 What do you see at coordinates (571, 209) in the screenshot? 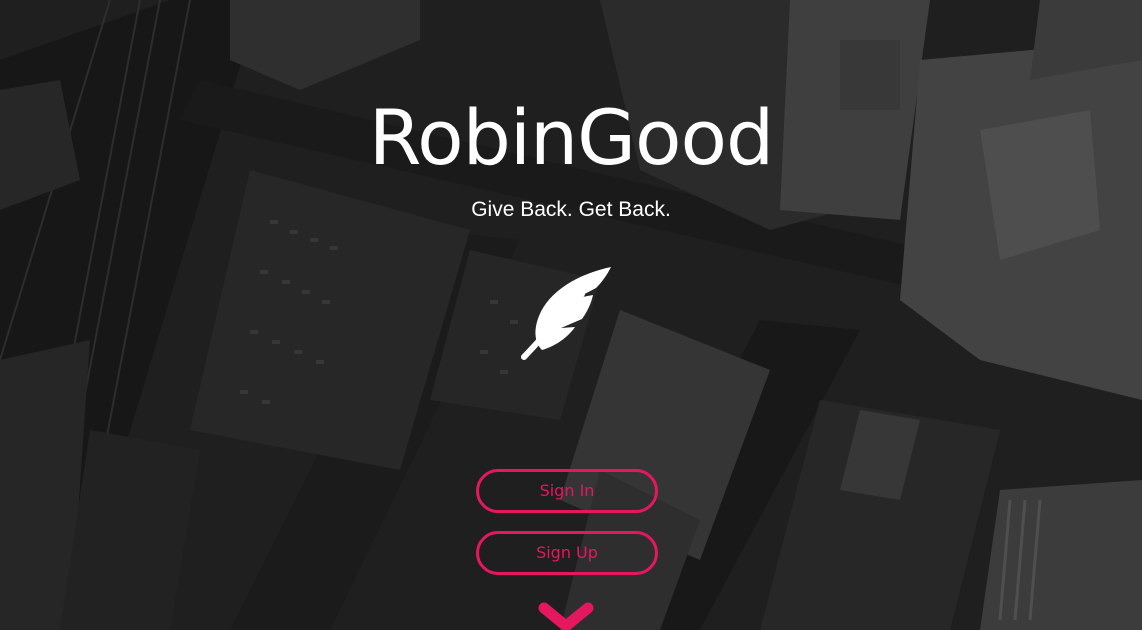
I see `brand-tagline: Give Back. Get Back.` at bounding box center [571, 209].